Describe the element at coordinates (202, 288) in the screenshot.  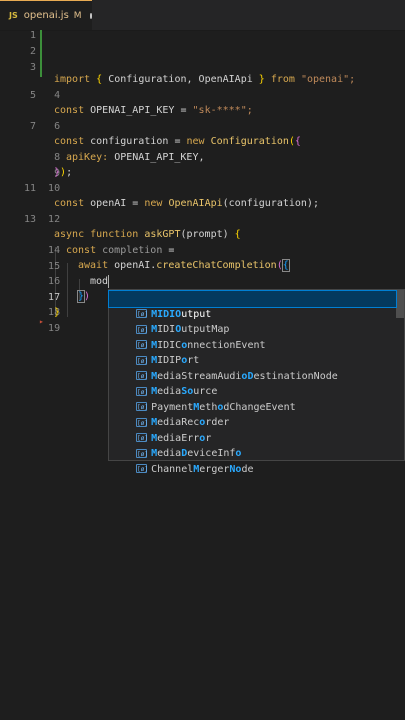
I see `code-line: 17 mod` at that location.